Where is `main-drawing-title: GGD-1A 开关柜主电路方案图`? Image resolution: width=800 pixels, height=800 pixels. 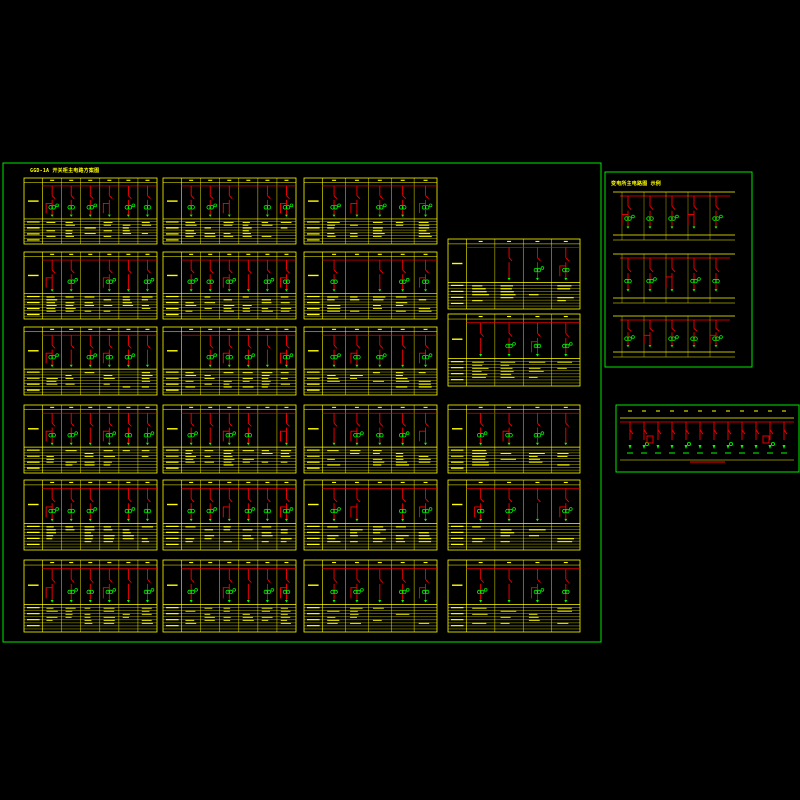
main-drawing-title: GGD-1A 开关柜主电路方案图 is located at coordinates (65, 171).